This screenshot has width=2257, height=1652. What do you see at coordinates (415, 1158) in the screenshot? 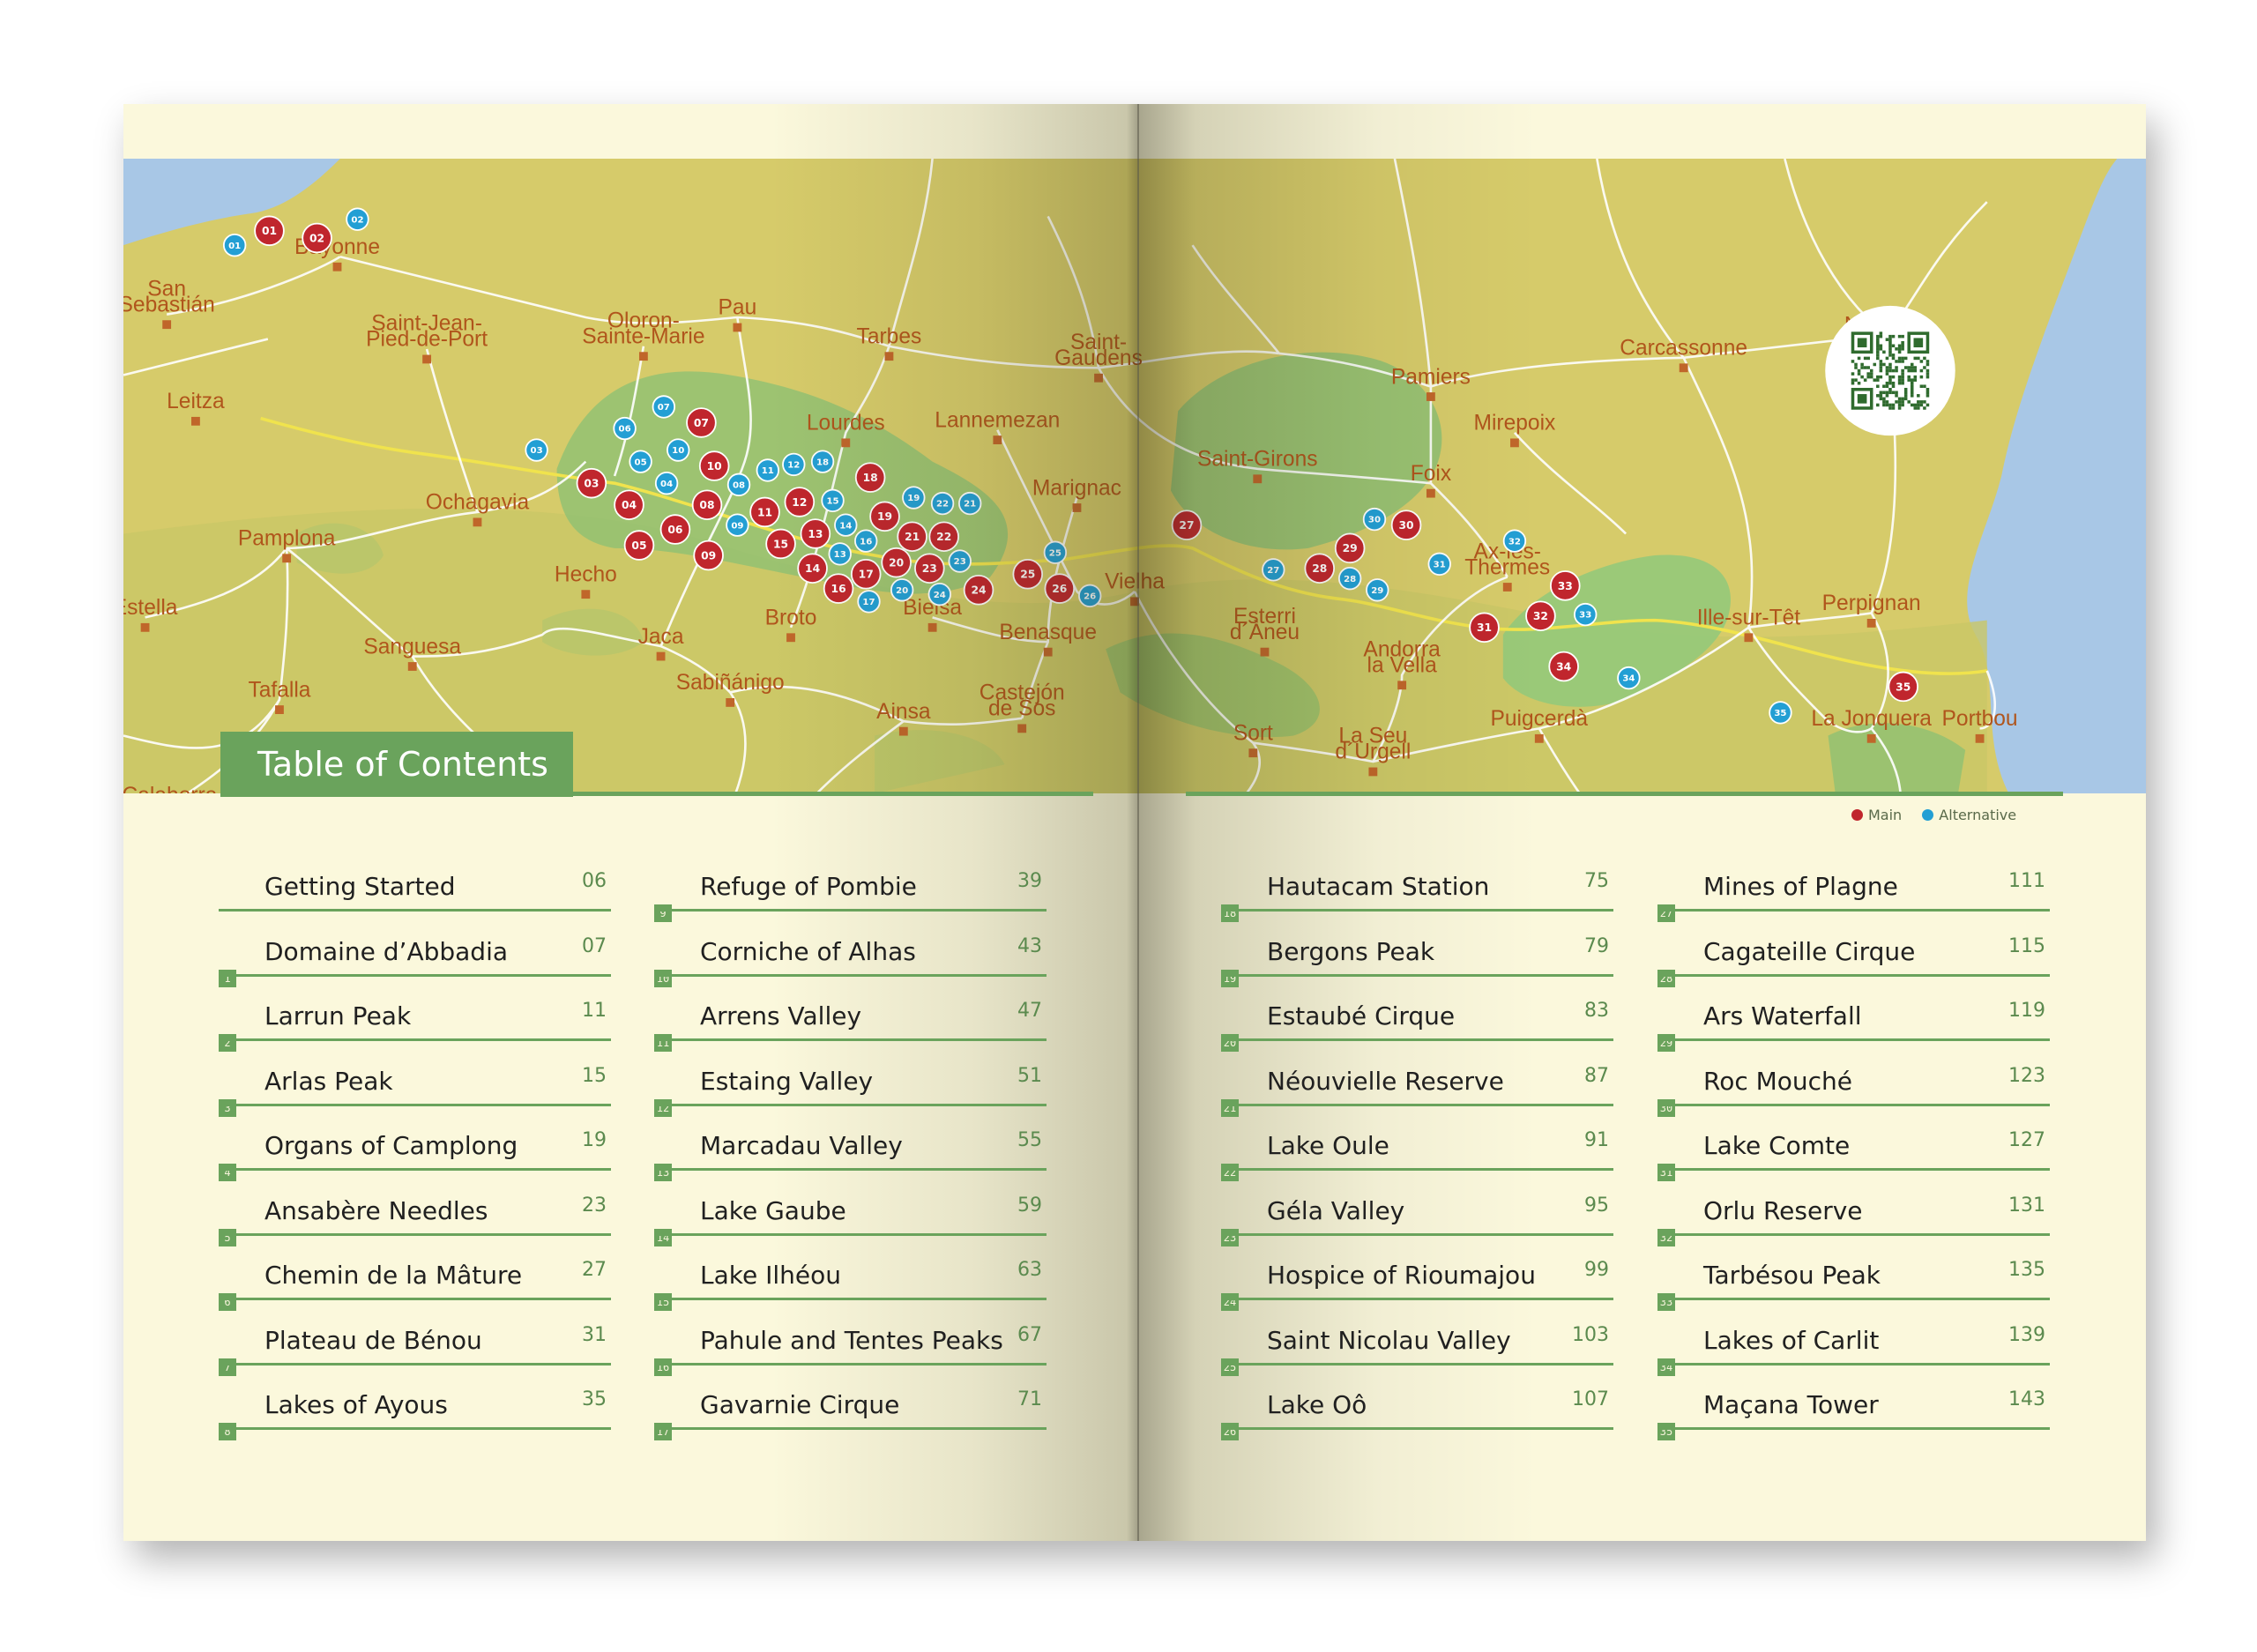
I see `toc-entry: 4 Organs of Camplong 19` at bounding box center [415, 1158].